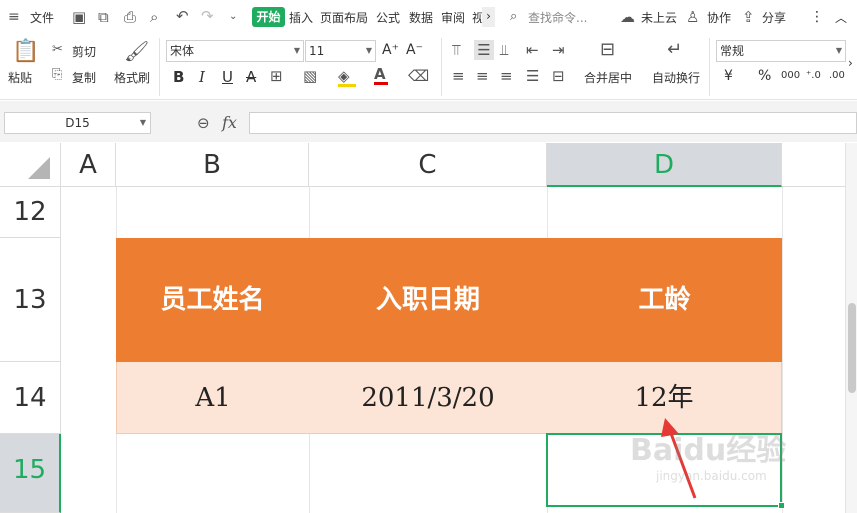 This screenshot has height=513, width=857. I want to click on cut-button: 剪切, so click(84, 51).